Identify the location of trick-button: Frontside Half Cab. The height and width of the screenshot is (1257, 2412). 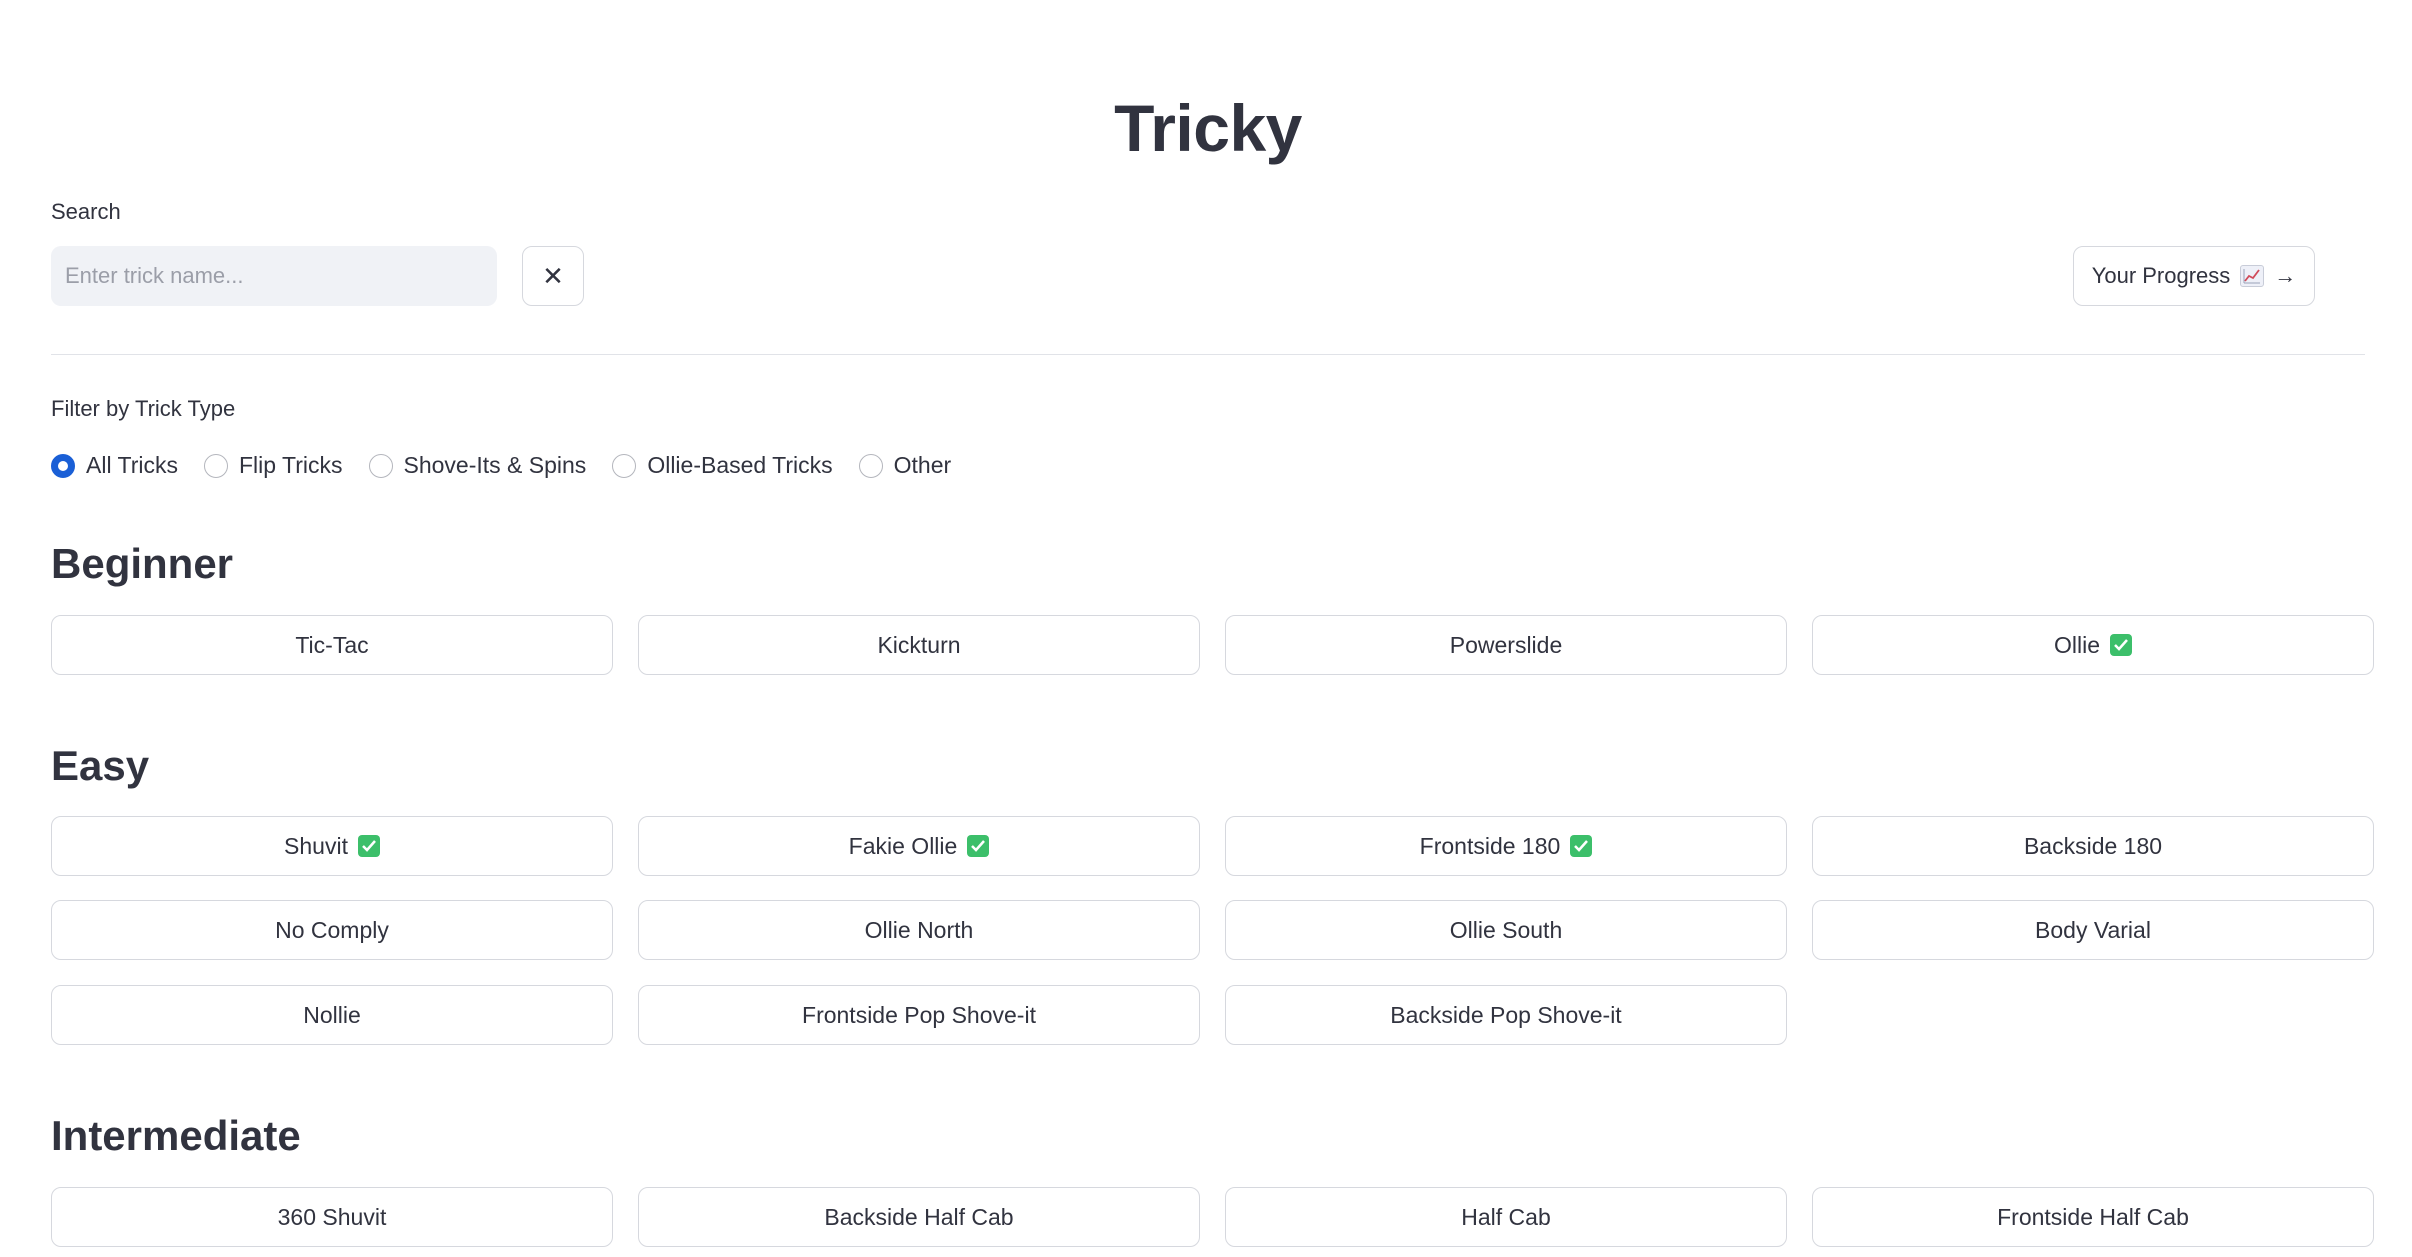
(2093, 1217).